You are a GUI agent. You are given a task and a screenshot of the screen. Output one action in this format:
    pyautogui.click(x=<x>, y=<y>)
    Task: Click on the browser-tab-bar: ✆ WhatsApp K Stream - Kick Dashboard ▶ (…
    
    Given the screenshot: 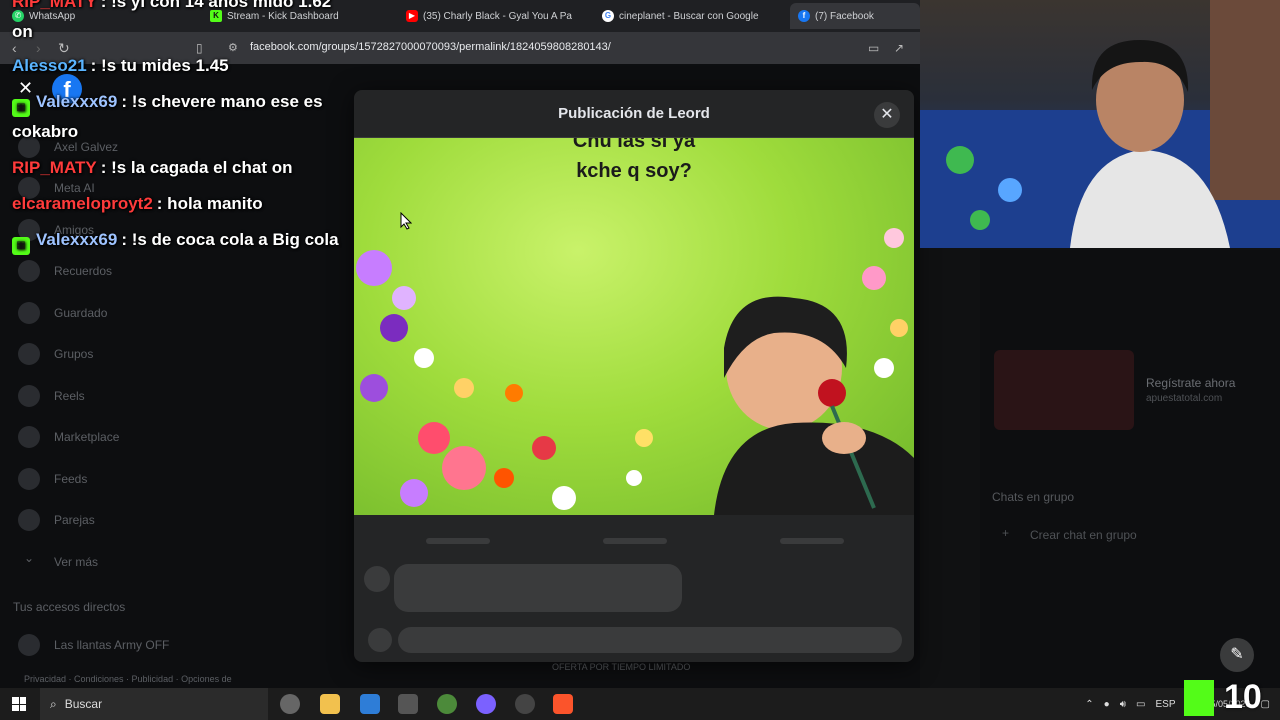 What is the action you would take?
    pyautogui.click(x=460, y=16)
    